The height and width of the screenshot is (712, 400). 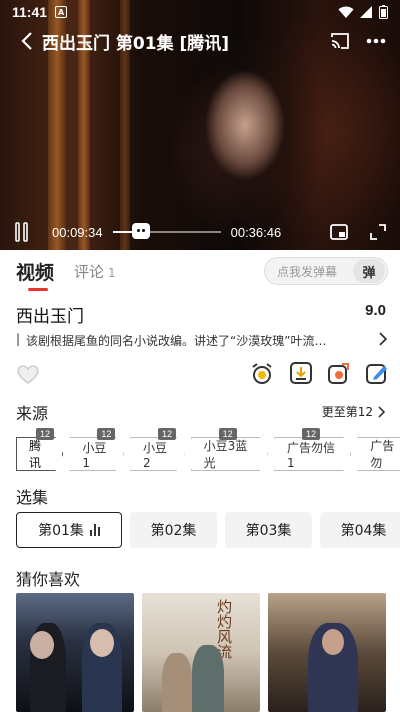 I want to click on episode-label: 第03集, so click(x=268, y=531).